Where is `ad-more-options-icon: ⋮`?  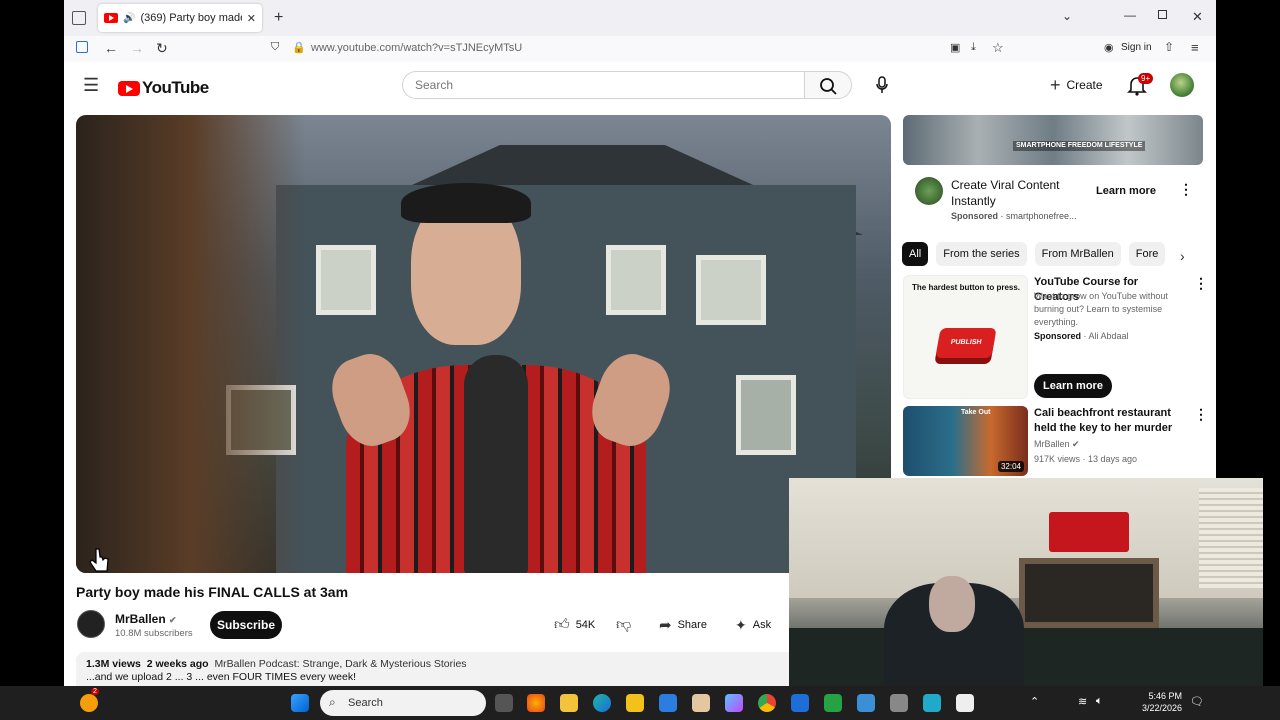
ad-more-options-icon: ⋮ is located at coordinates (1186, 189).